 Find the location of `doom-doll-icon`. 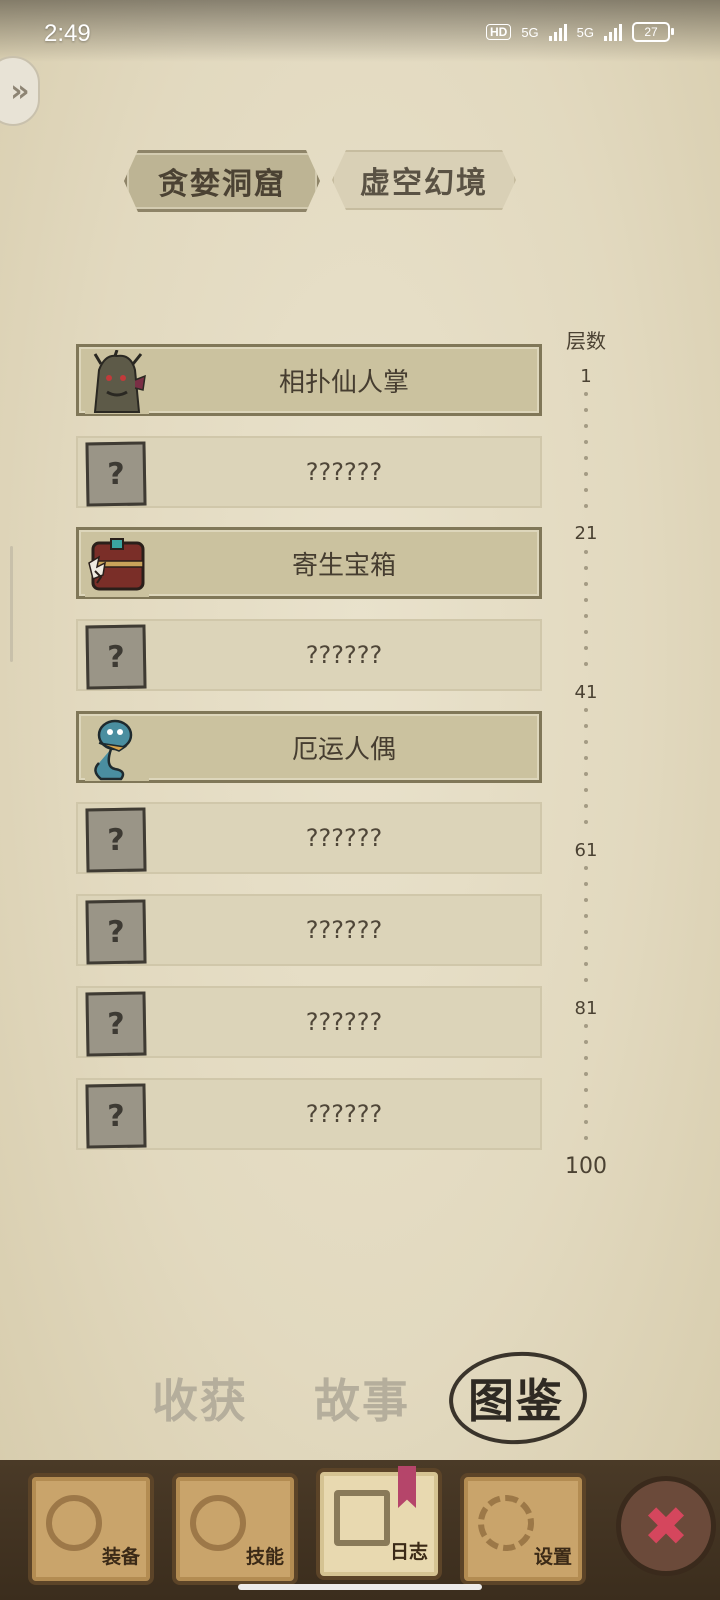

doom-doll-icon is located at coordinates (117, 749).